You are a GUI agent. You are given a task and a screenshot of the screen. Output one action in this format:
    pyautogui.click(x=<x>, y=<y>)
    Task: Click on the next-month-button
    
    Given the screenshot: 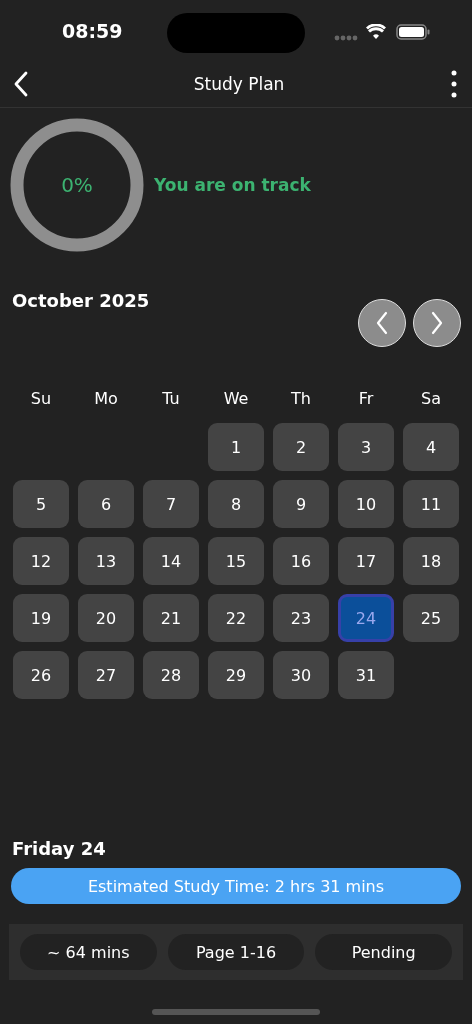 What is the action you would take?
    pyautogui.click(x=437, y=323)
    